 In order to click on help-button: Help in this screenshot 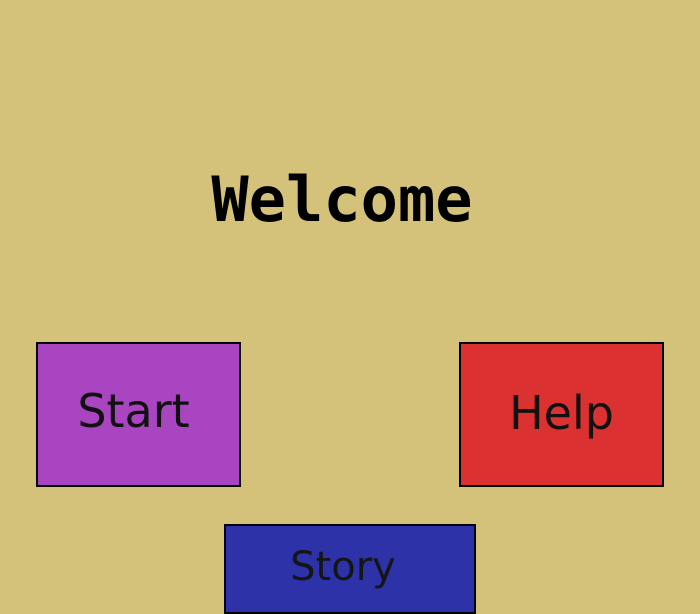, I will do `click(561, 414)`.